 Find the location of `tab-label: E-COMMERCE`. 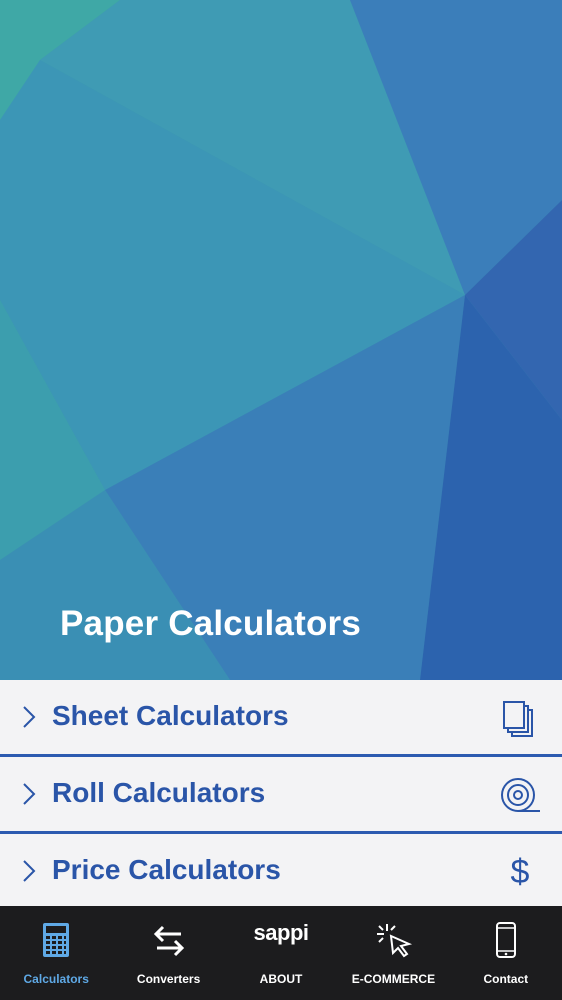

tab-label: E-COMMERCE is located at coordinates (393, 979).